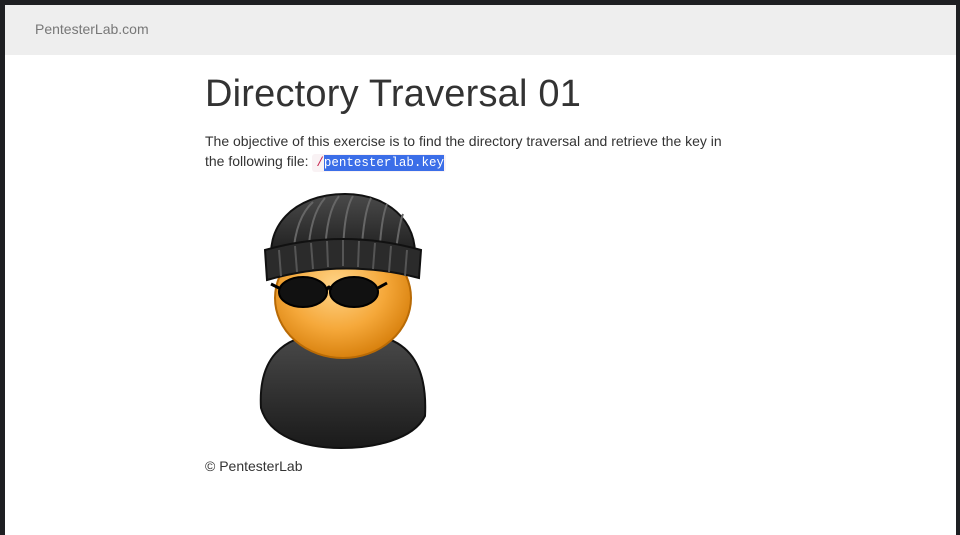 This screenshot has height=535, width=960. I want to click on file-path-code: /pentesterlab.key, so click(379, 162).